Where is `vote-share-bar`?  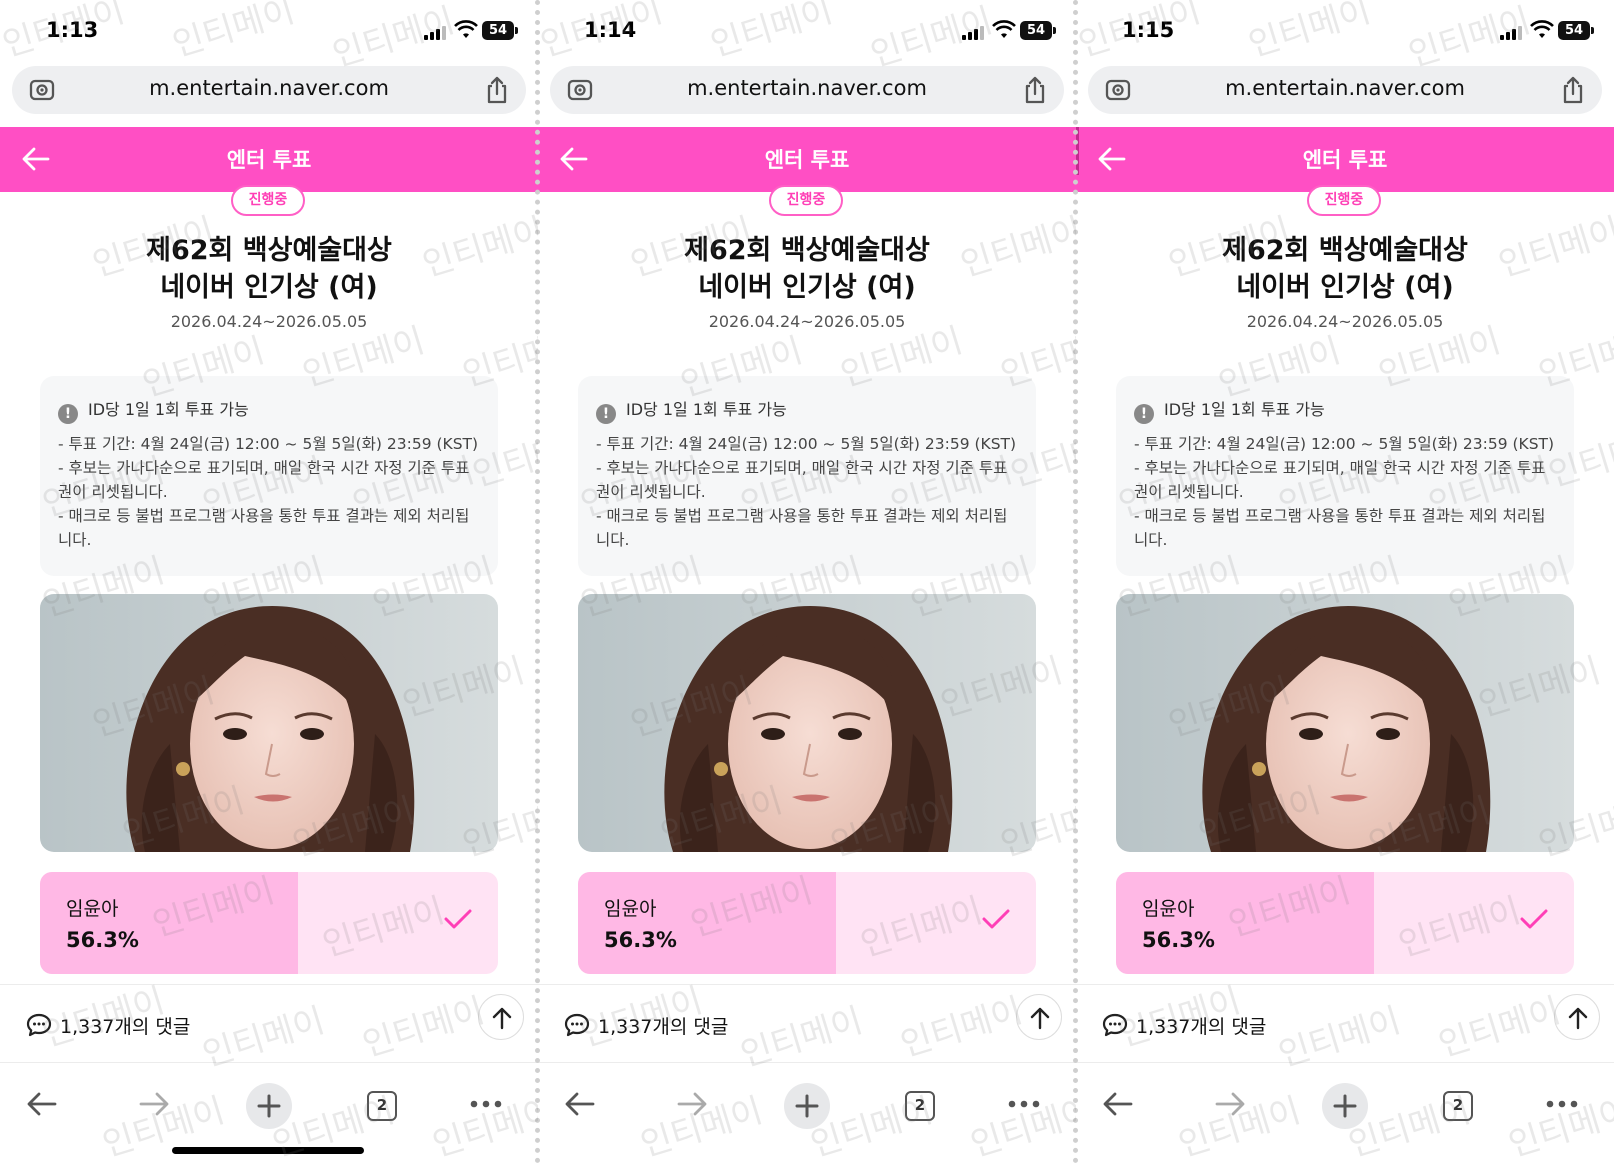 vote-share-bar is located at coordinates (1245, 923).